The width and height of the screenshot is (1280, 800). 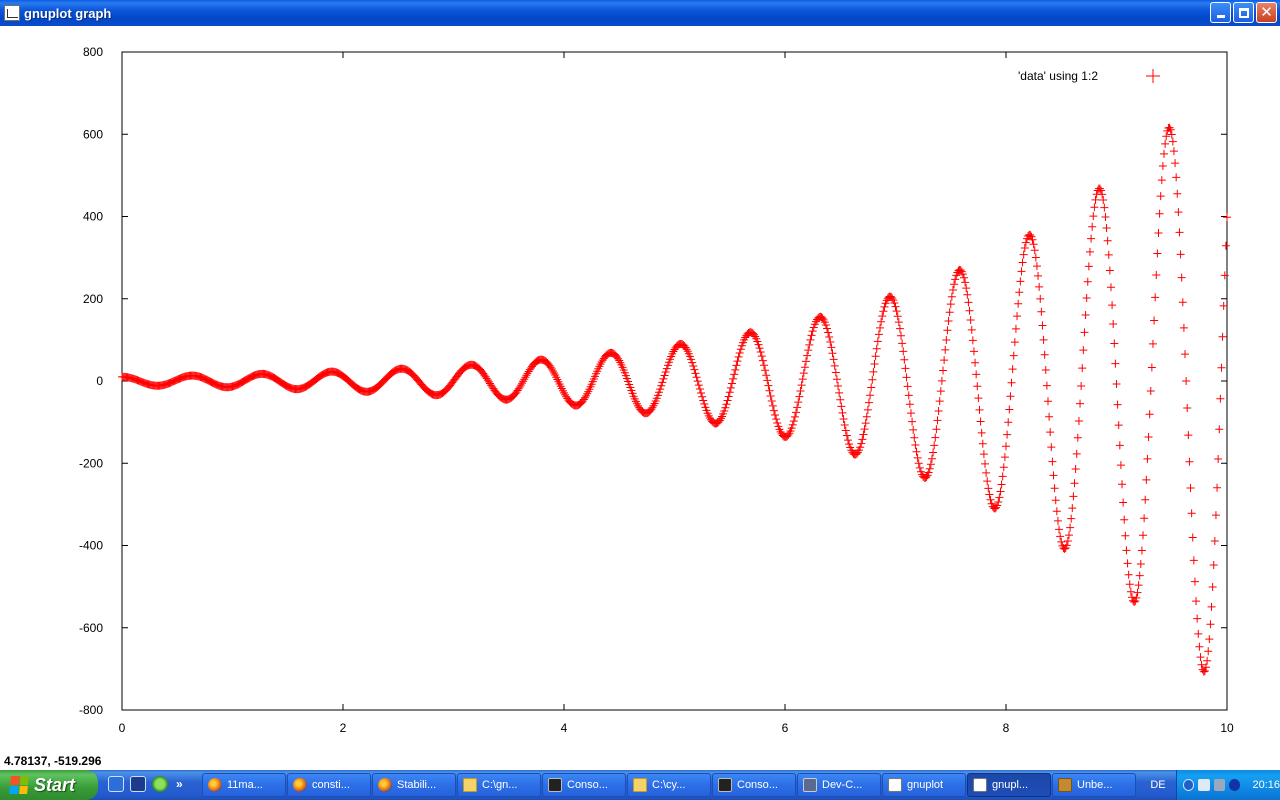 I want to click on window-titlebar: gnuplot graph ✕, so click(x=640, y=13).